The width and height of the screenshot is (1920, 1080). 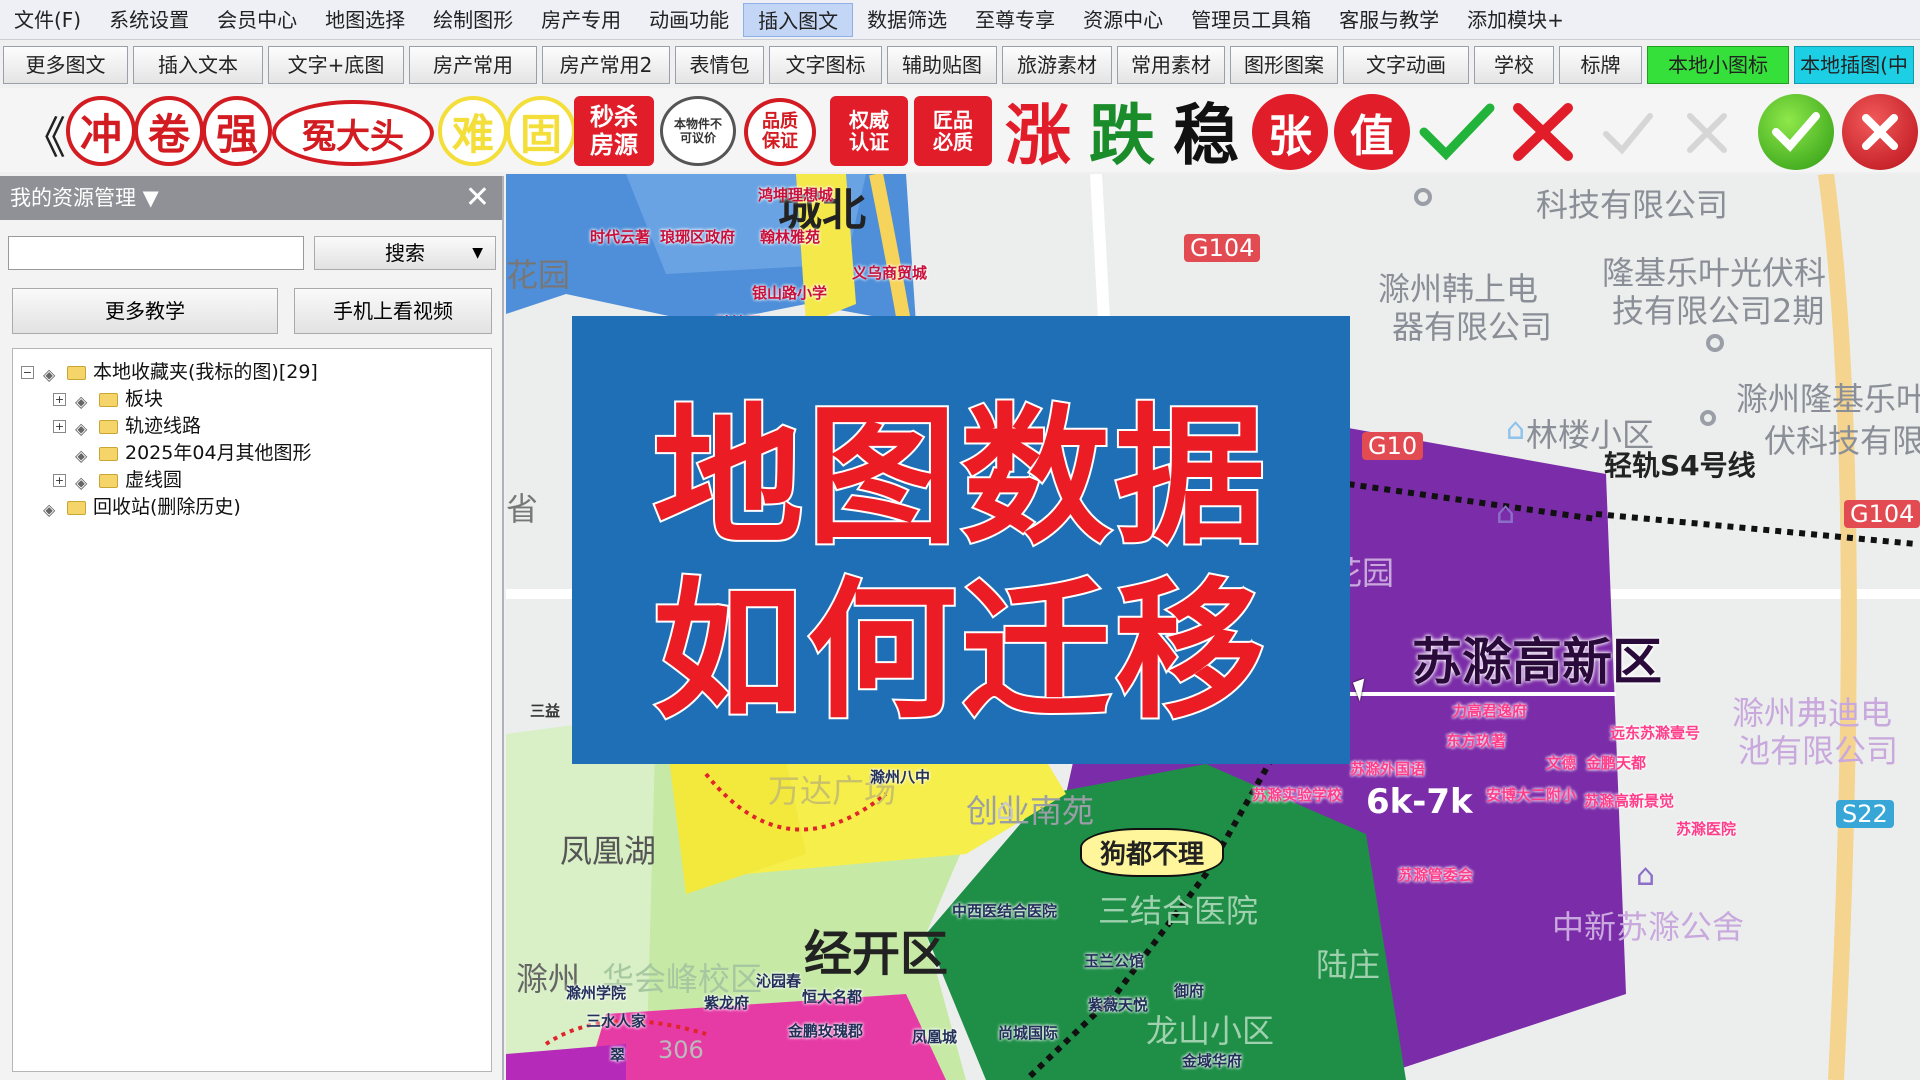 I want to click on stamp-stable: 稳, so click(x=1206, y=131).